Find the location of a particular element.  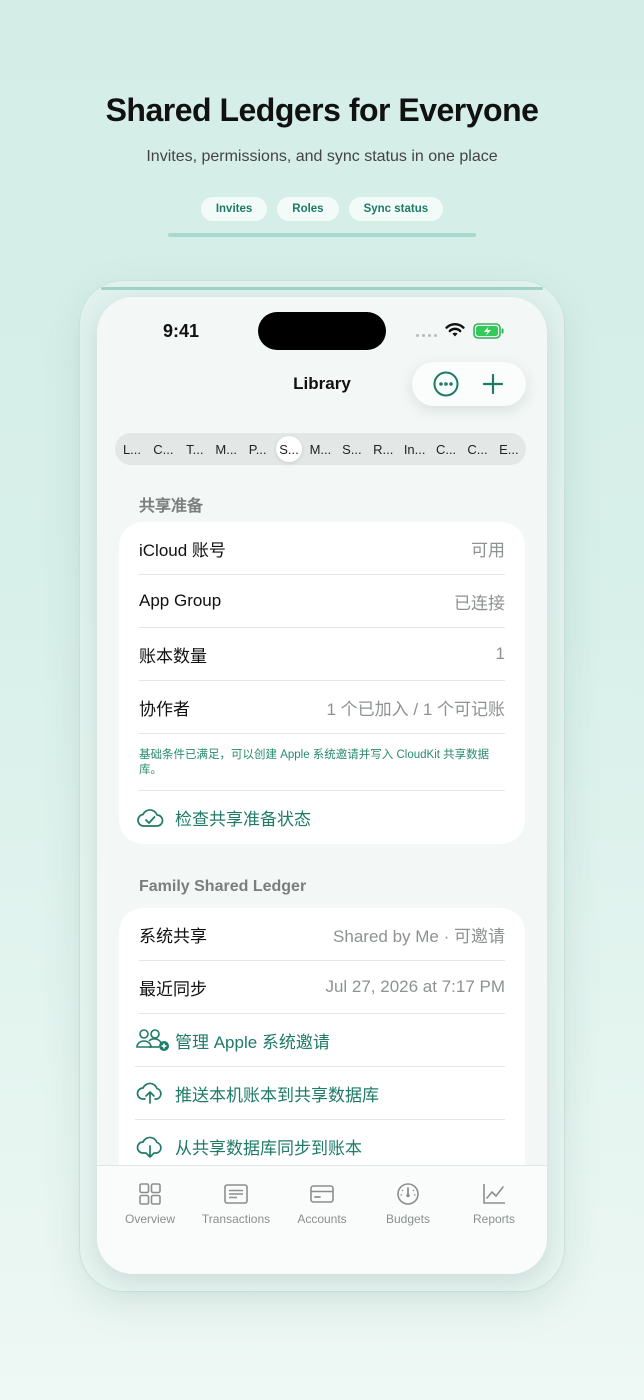

device-accent-bar is located at coordinates (322, 288).